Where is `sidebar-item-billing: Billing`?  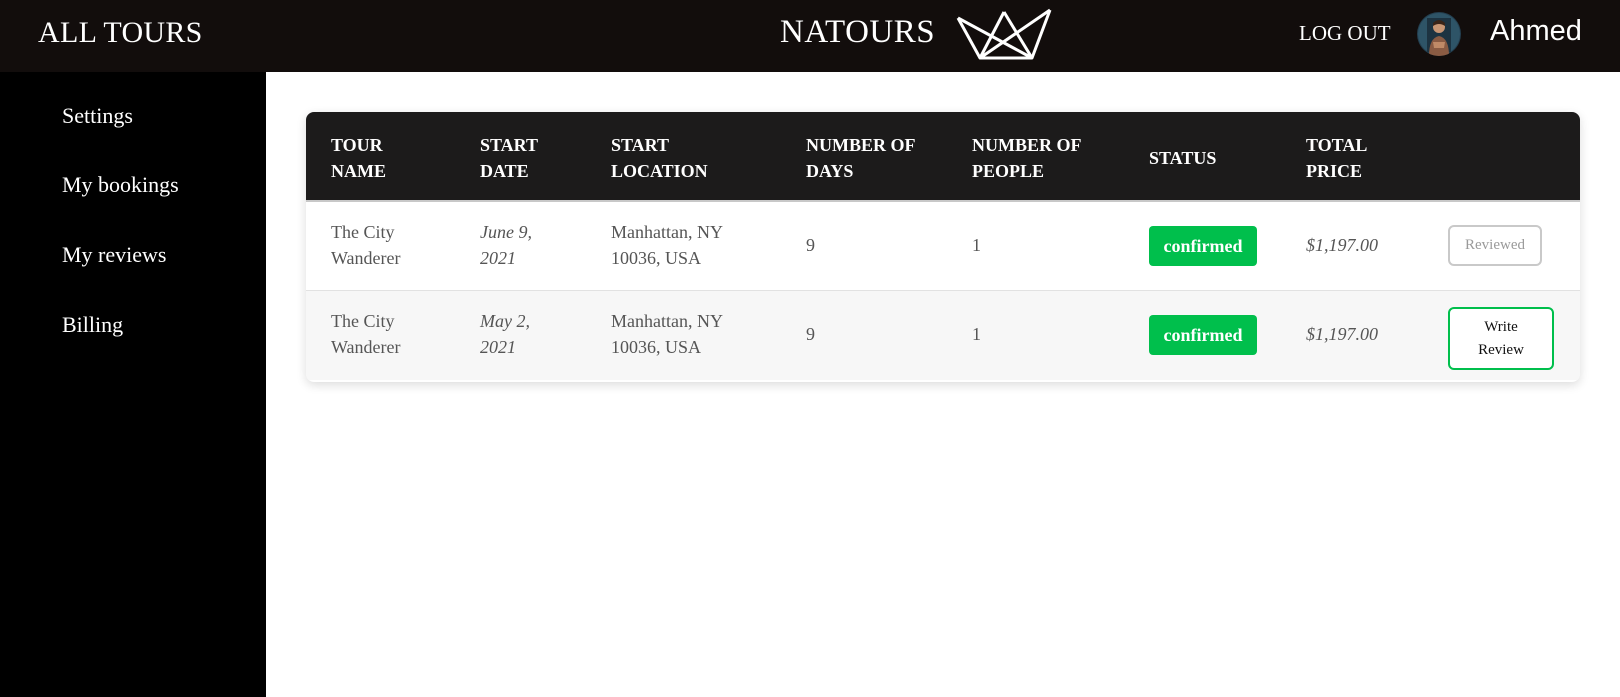
sidebar-item-billing: Billing is located at coordinates (92, 325).